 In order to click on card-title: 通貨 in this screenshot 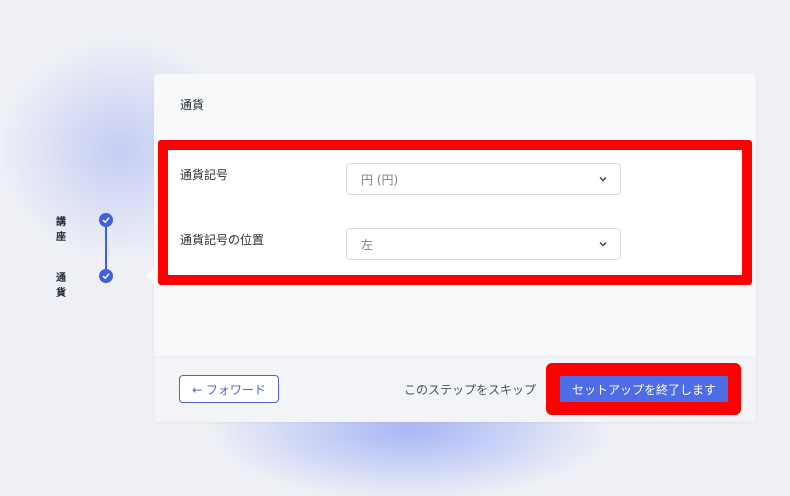, I will do `click(192, 105)`.